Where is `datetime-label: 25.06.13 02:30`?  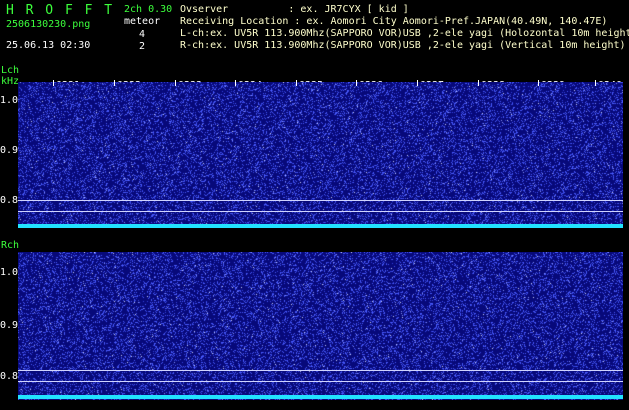
datetime-label: 25.06.13 02:30 is located at coordinates (48, 45).